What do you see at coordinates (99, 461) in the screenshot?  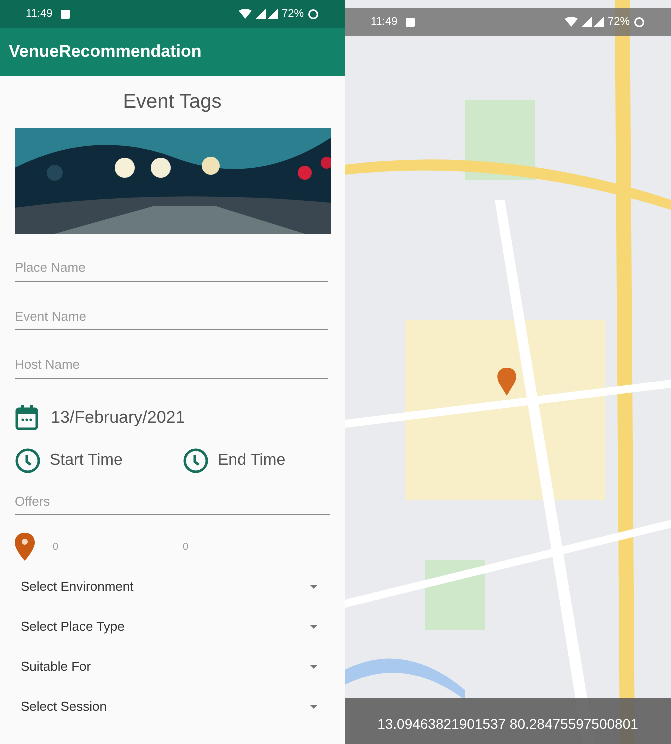 I see `start-time-button: Start Time` at bounding box center [99, 461].